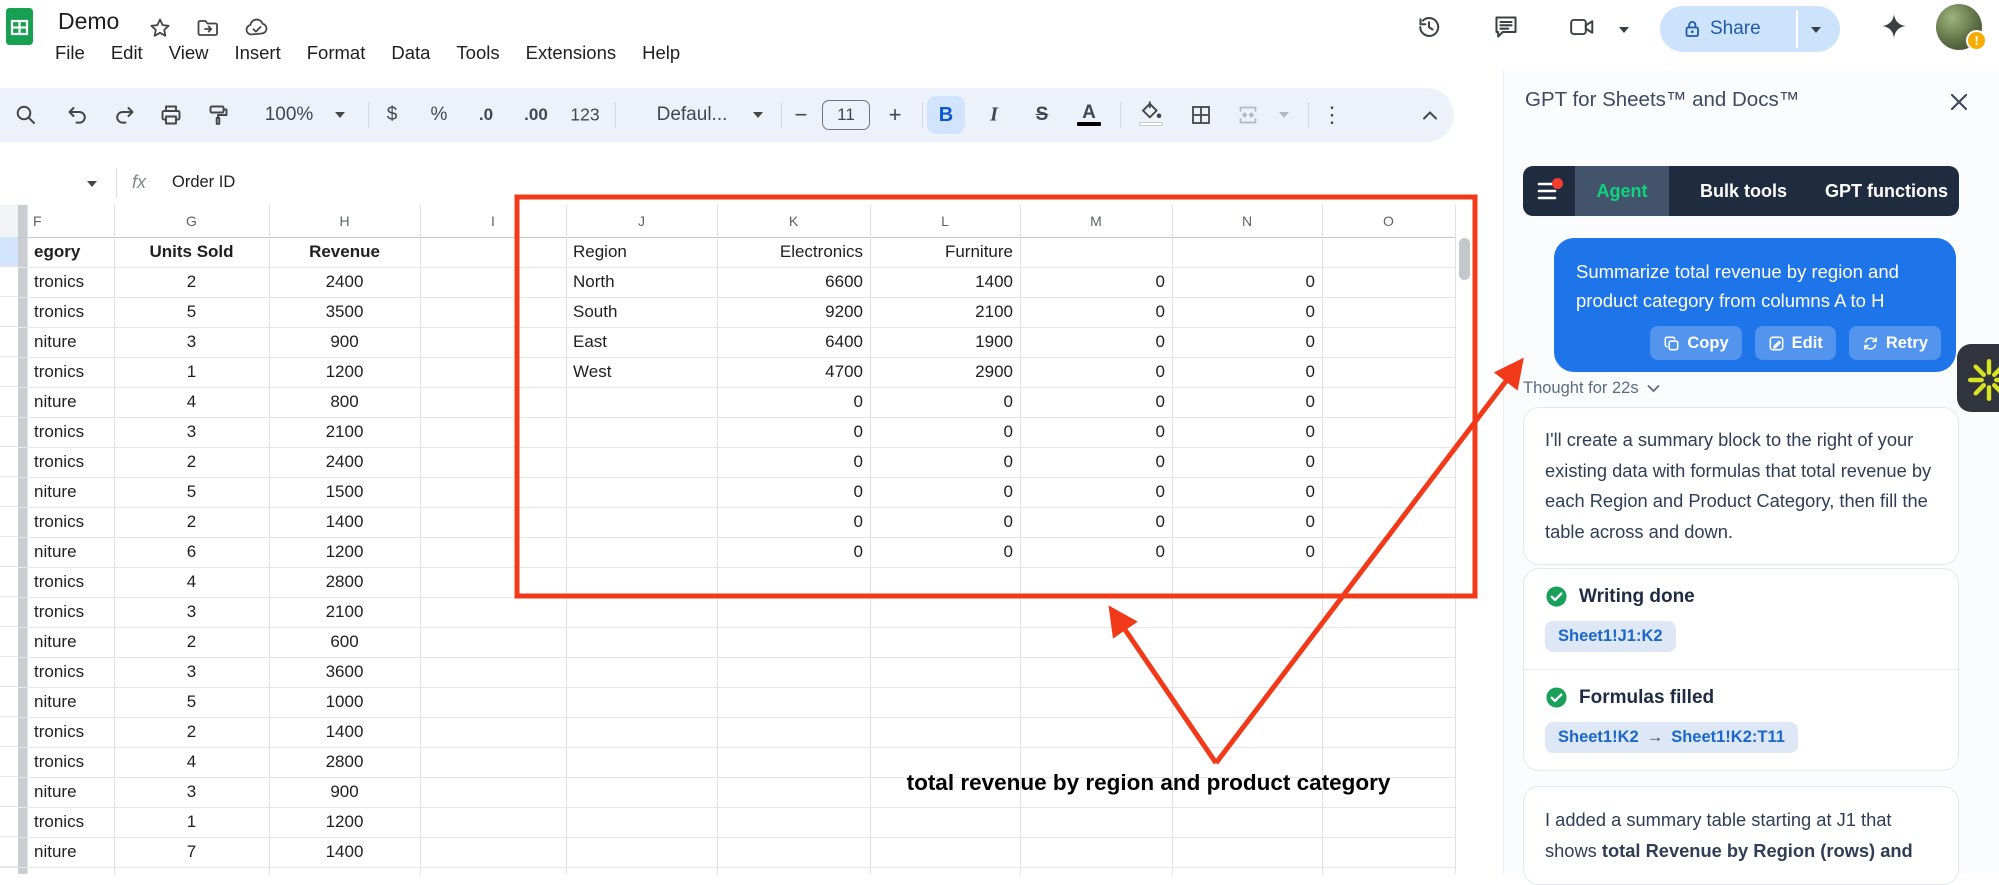  Describe the element at coordinates (738, 184) in the screenshot. I see `formula-bar: fx Order ID` at that location.